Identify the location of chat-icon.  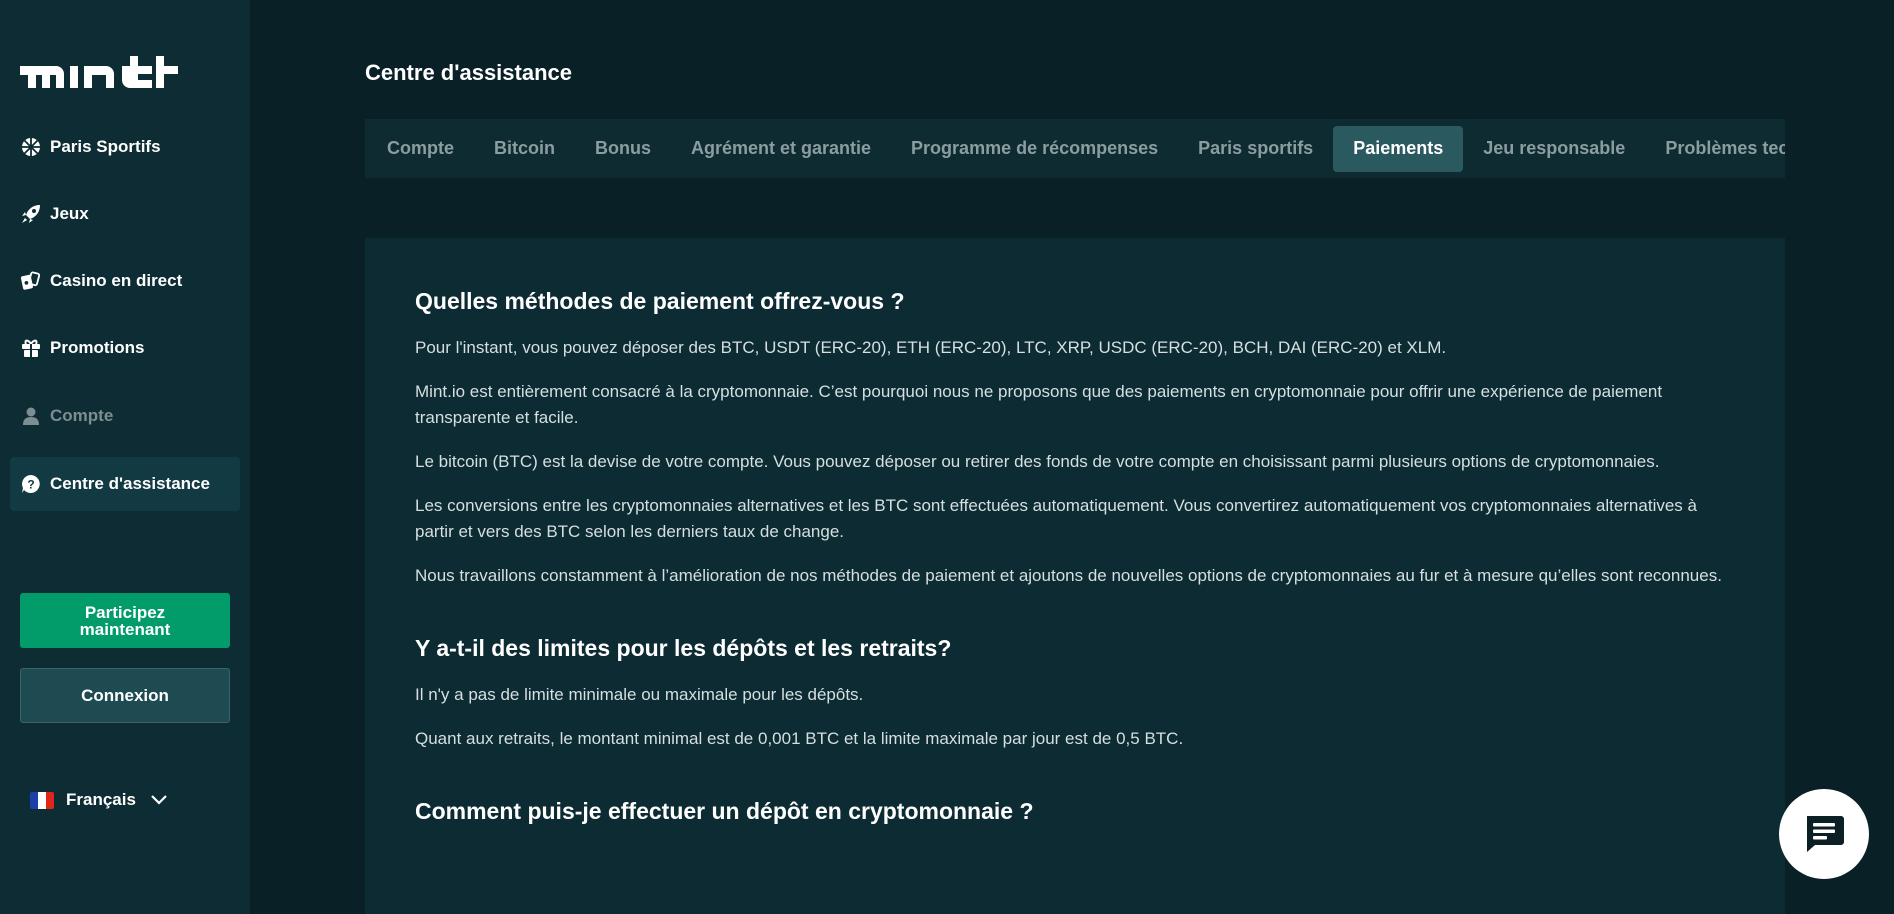
(1825, 834).